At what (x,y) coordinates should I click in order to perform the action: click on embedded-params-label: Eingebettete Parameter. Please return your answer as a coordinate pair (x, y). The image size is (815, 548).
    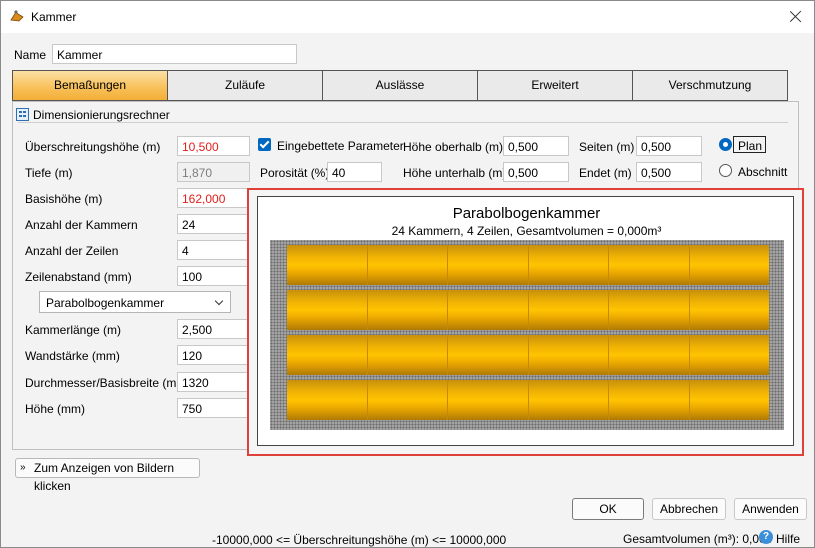
    Looking at the image, I should click on (340, 146).